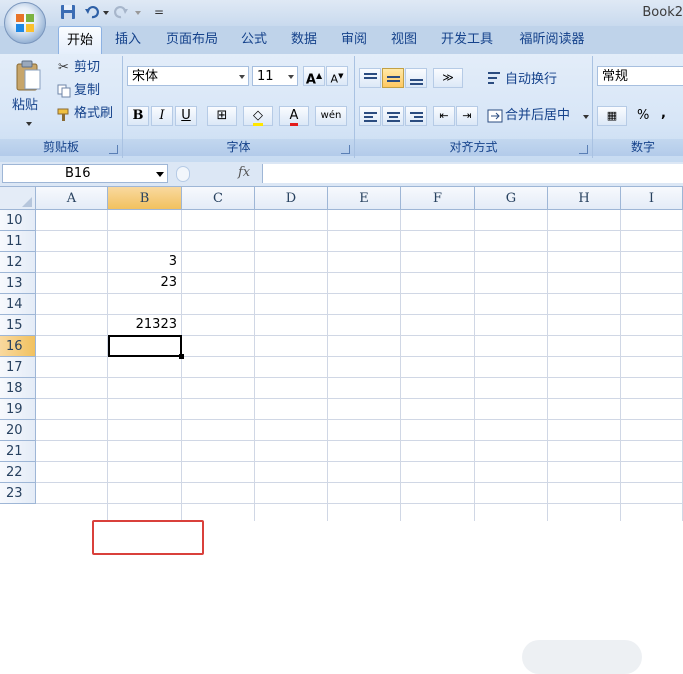 The image size is (683, 674). Describe the element at coordinates (128, 39) in the screenshot. I see `tab-insert: 插入` at that location.